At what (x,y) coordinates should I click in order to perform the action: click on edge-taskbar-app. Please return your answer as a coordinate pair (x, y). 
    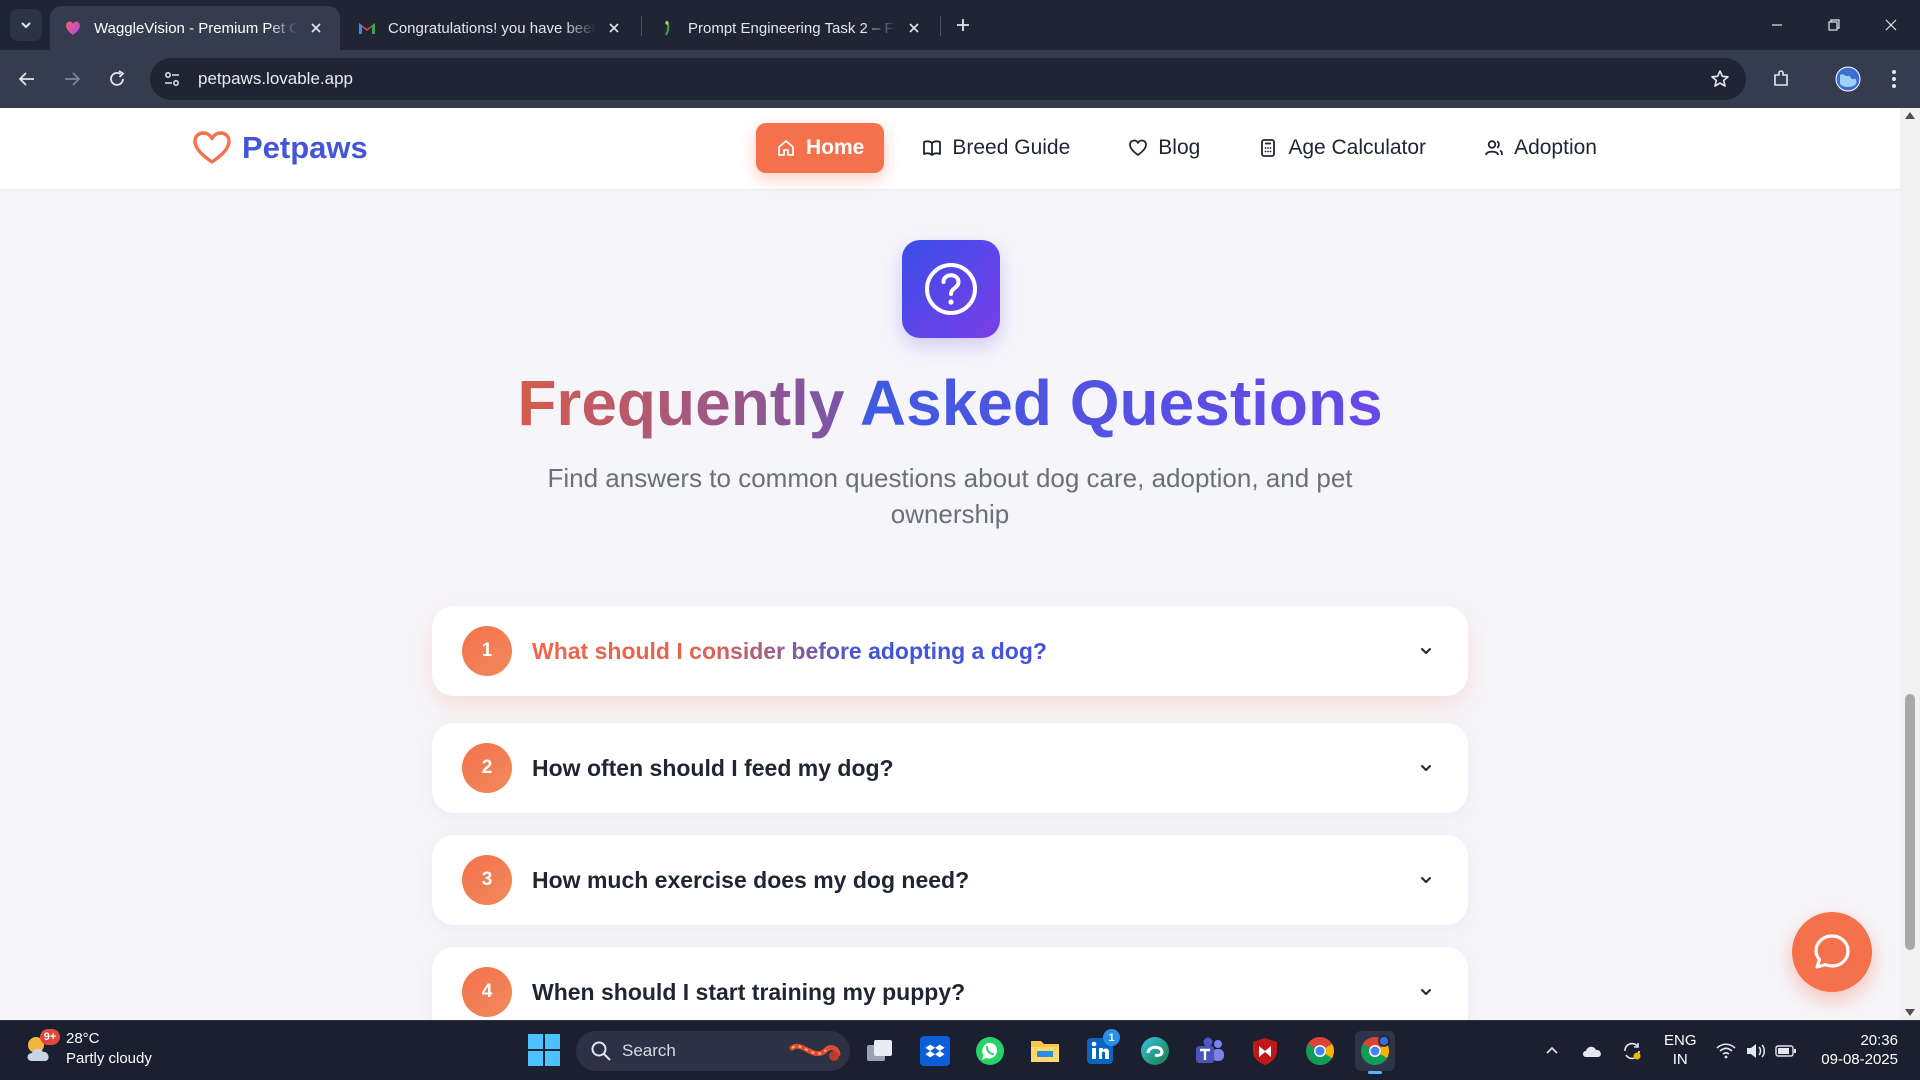
    Looking at the image, I should click on (1155, 1051).